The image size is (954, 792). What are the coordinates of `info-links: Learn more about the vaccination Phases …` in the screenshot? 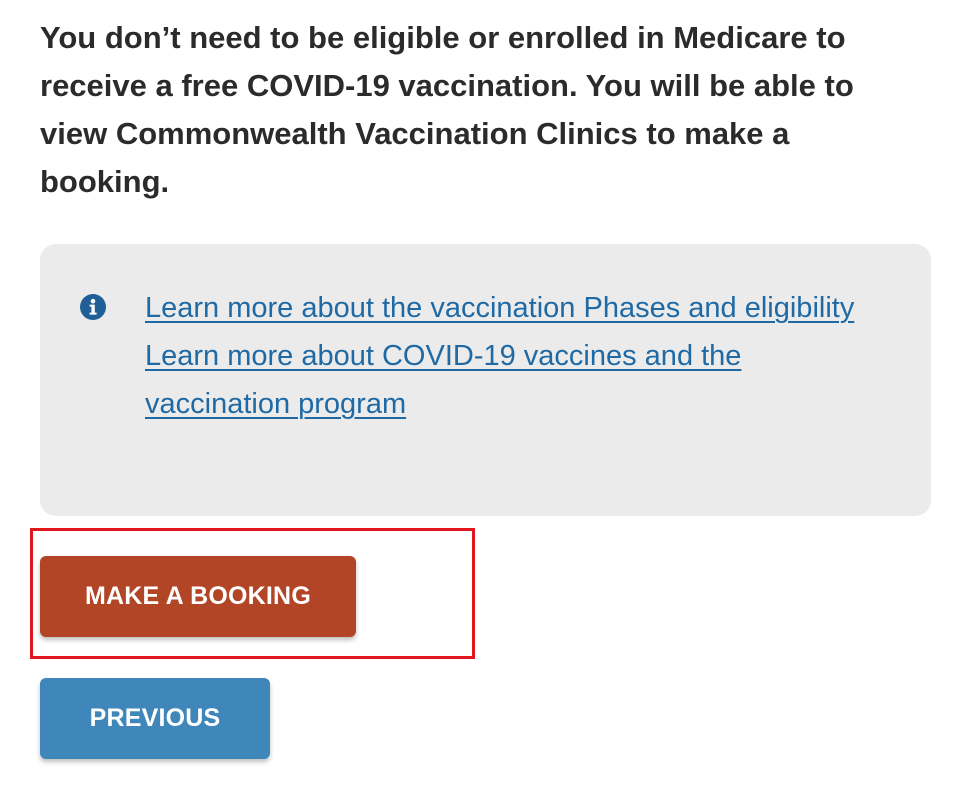 It's located at (505, 356).